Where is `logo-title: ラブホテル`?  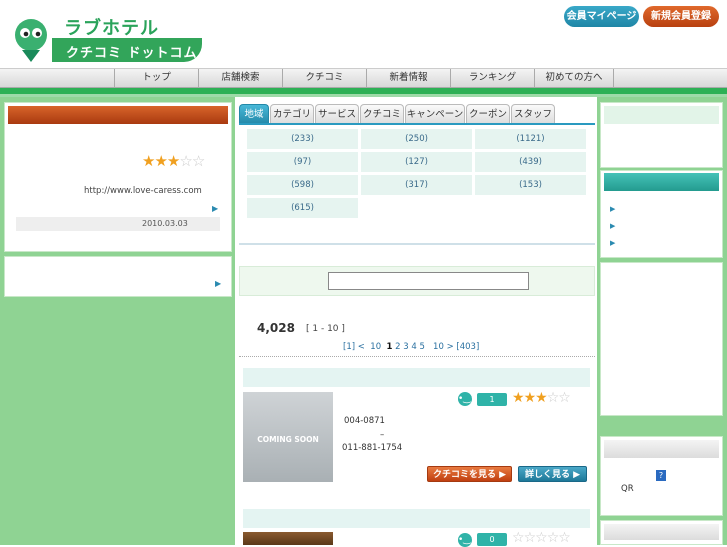
logo-title: ラブホテル is located at coordinates (111, 28).